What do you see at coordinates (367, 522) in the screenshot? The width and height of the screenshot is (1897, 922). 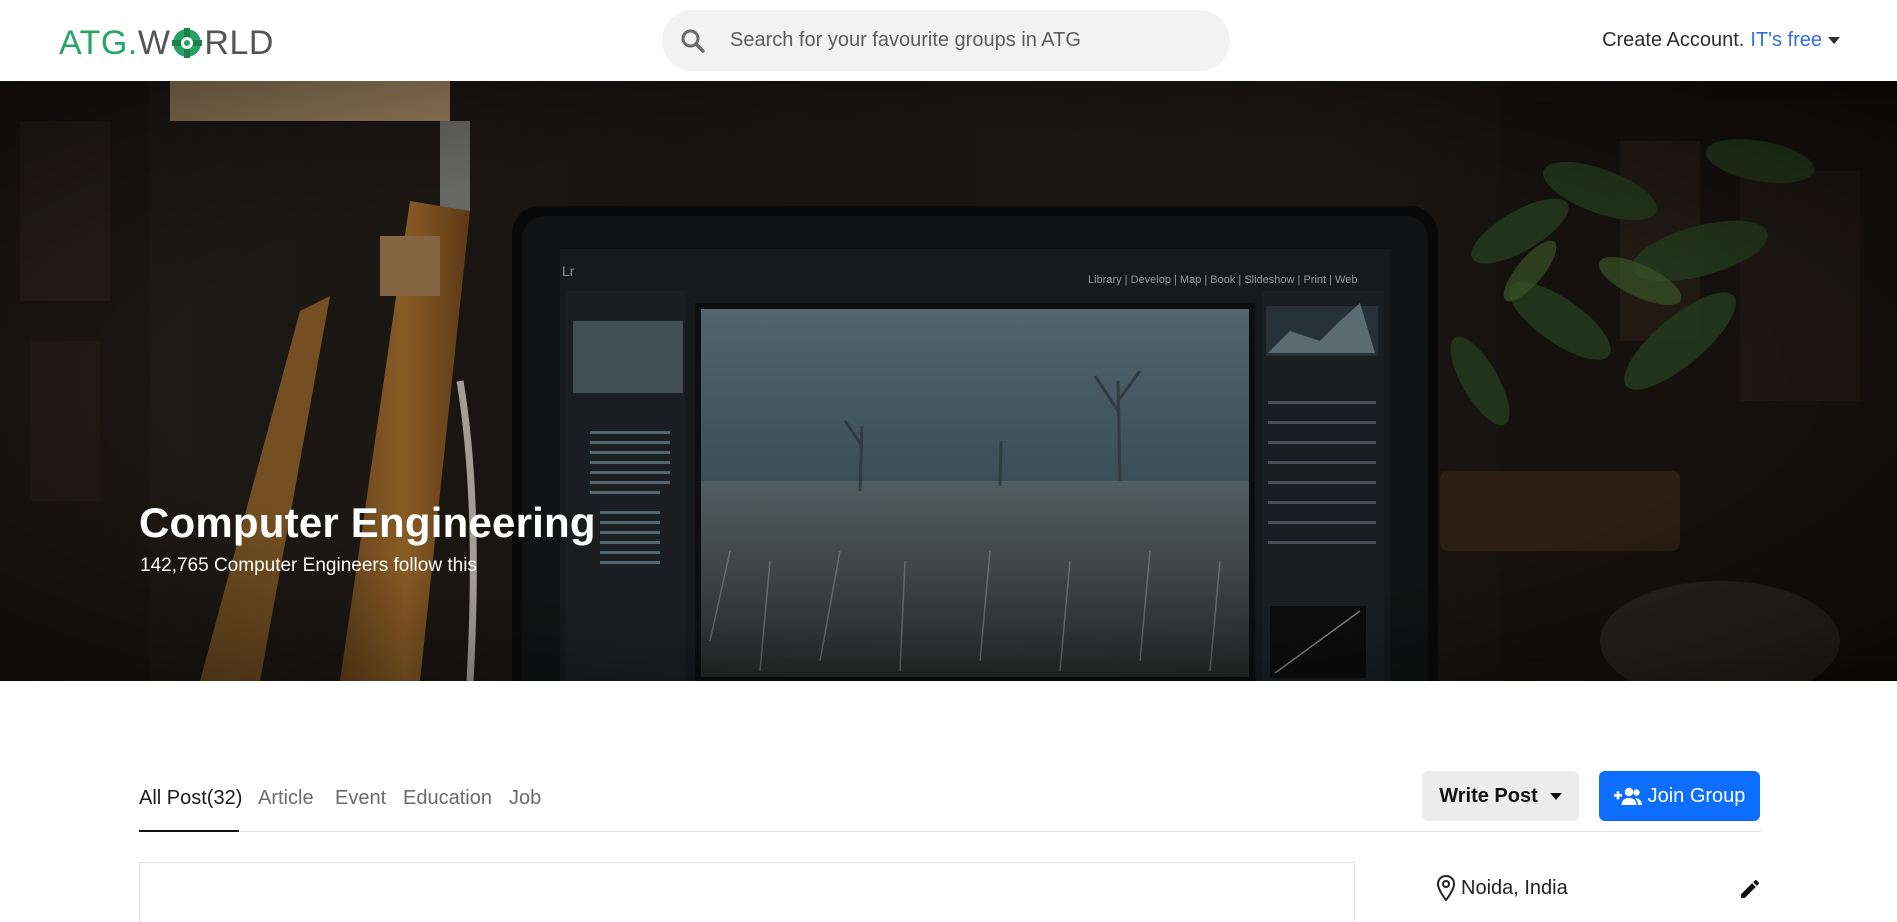 I see `group-title: Computer Engineering` at bounding box center [367, 522].